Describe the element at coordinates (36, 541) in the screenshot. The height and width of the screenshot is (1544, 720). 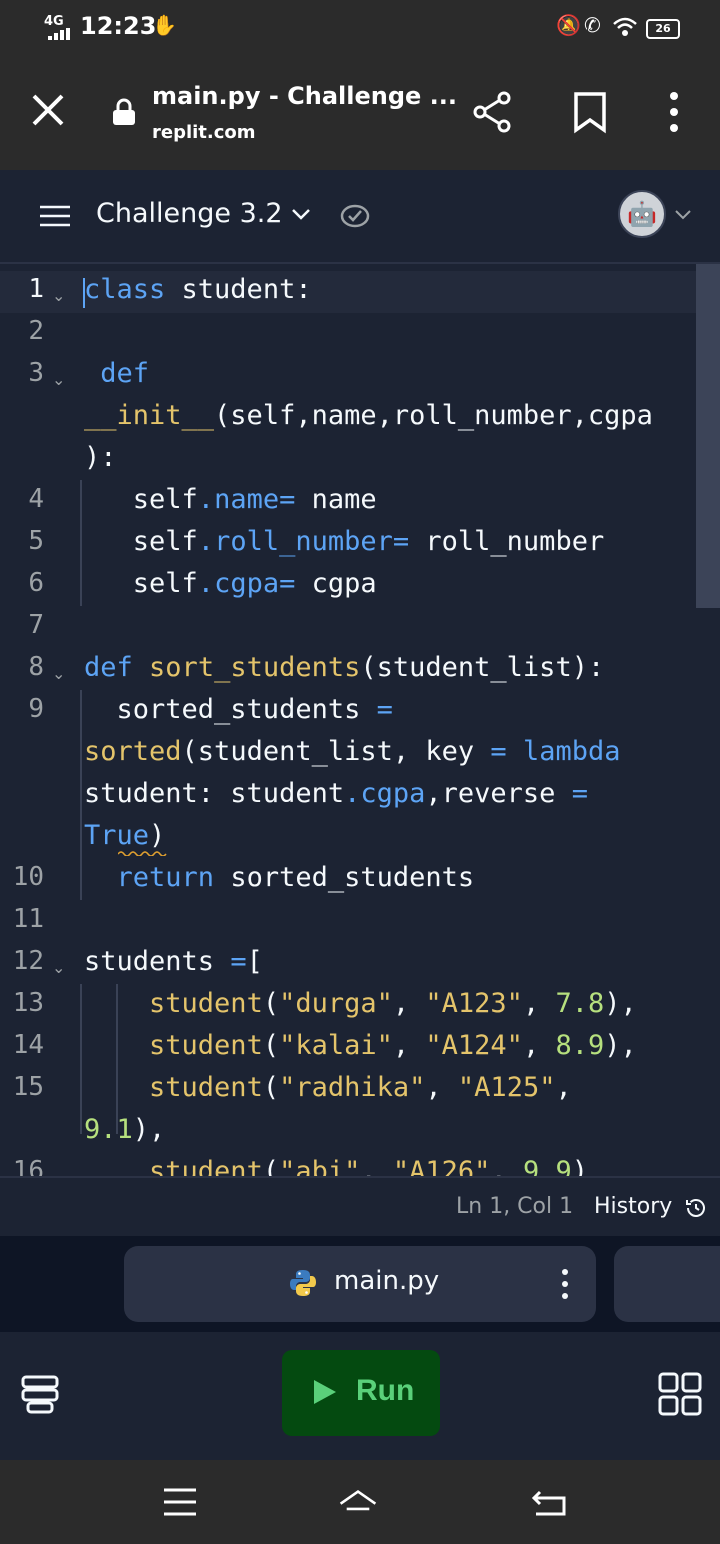
I see `line-number: 5` at that location.